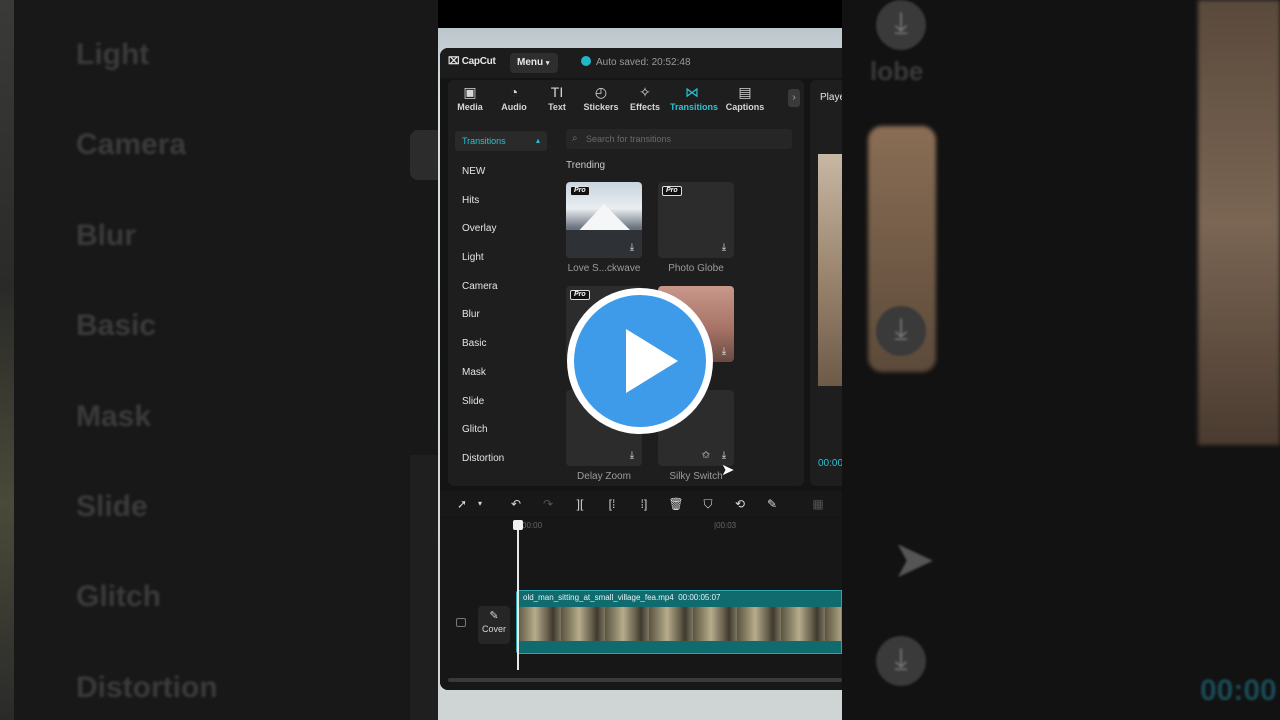  I want to click on cover-button: ✎ Cover, so click(494, 625).